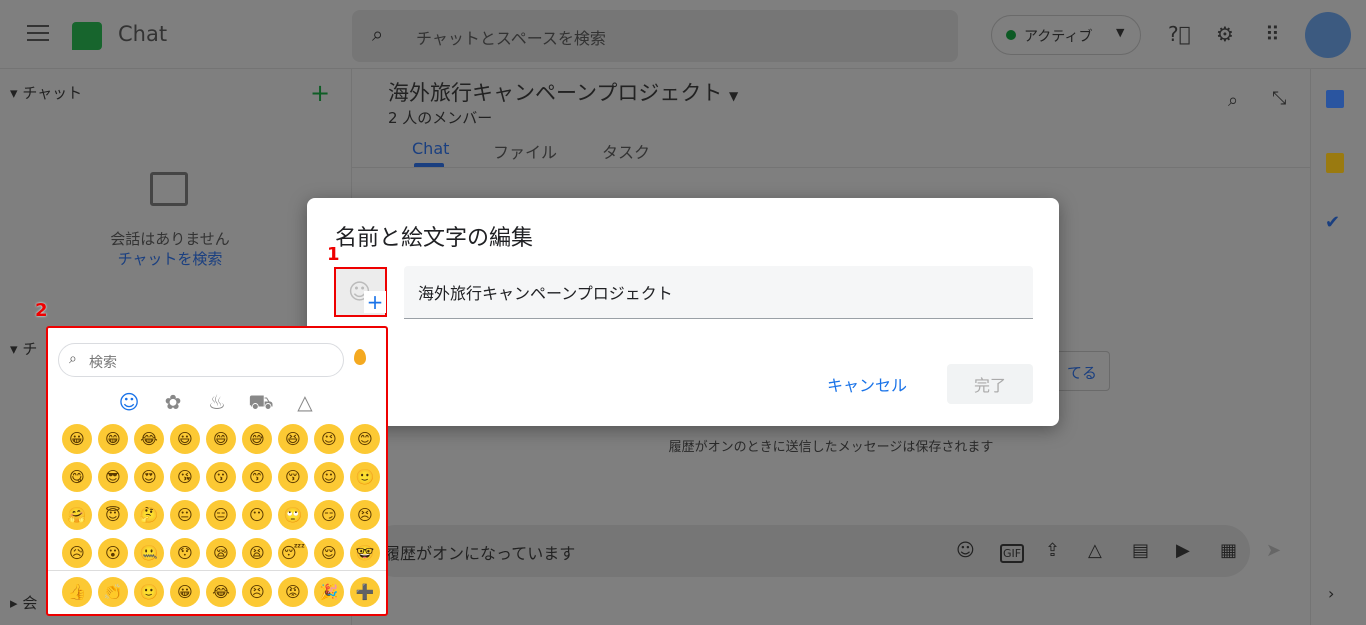 This screenshot has height=625, width=1366. What do you see at coordinates (149, 477) in the screenshot?
I see `emoji-button: 😍` at bounding box center [149, 477].